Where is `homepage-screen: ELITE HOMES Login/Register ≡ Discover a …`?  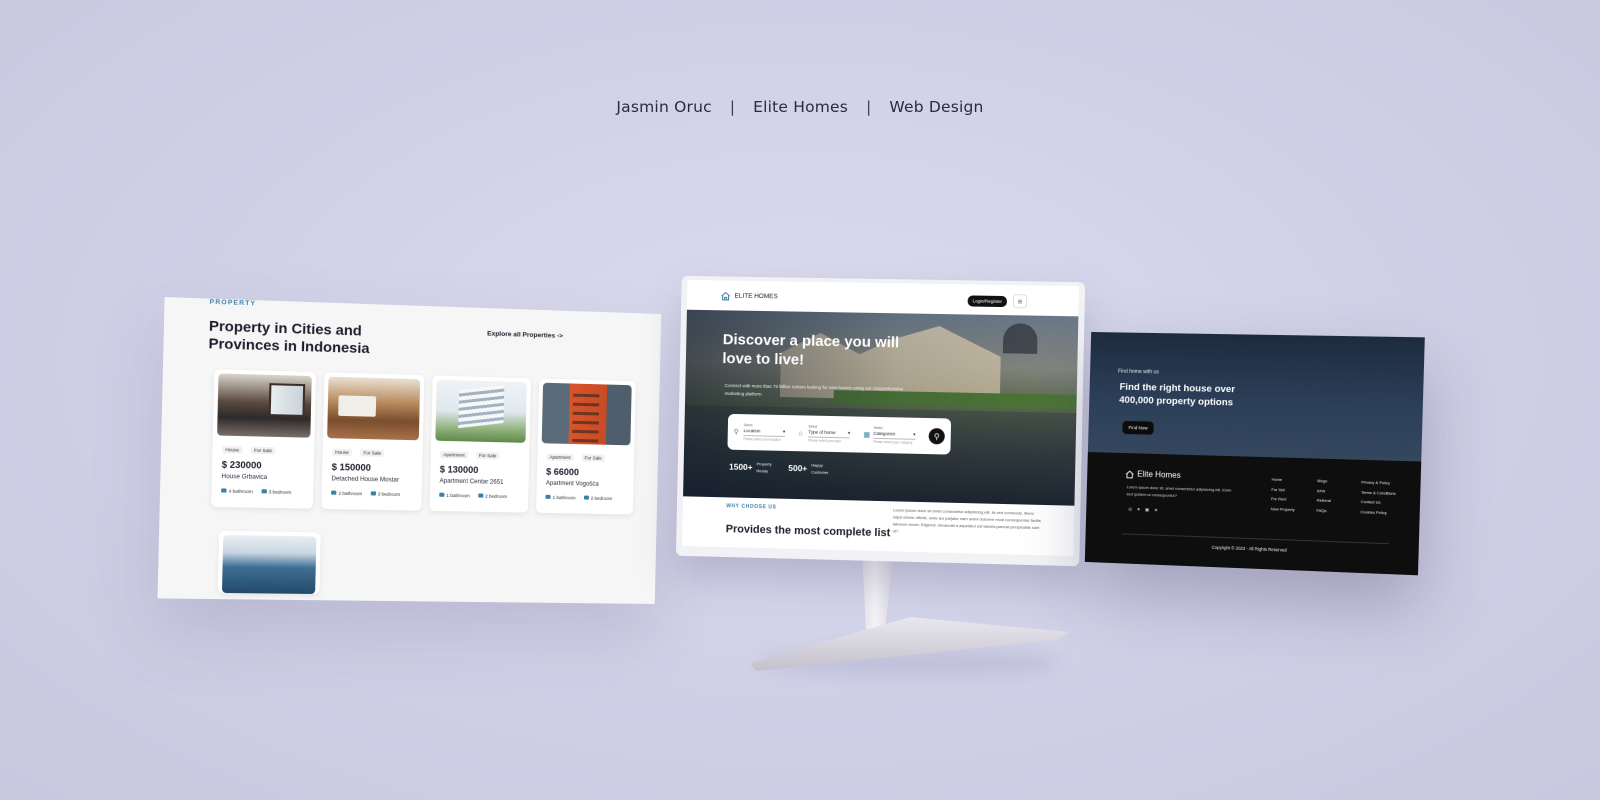
homepage-screen: ELITE HOMES Login/Register ≡ Discover a … is located at coordinates (881, 418).